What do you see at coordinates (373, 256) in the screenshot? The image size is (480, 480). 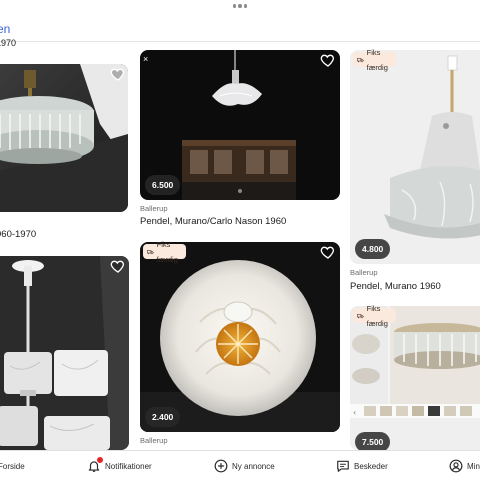 I see `price-tag: 4.800 kr.` at bounding box center [373, 256].